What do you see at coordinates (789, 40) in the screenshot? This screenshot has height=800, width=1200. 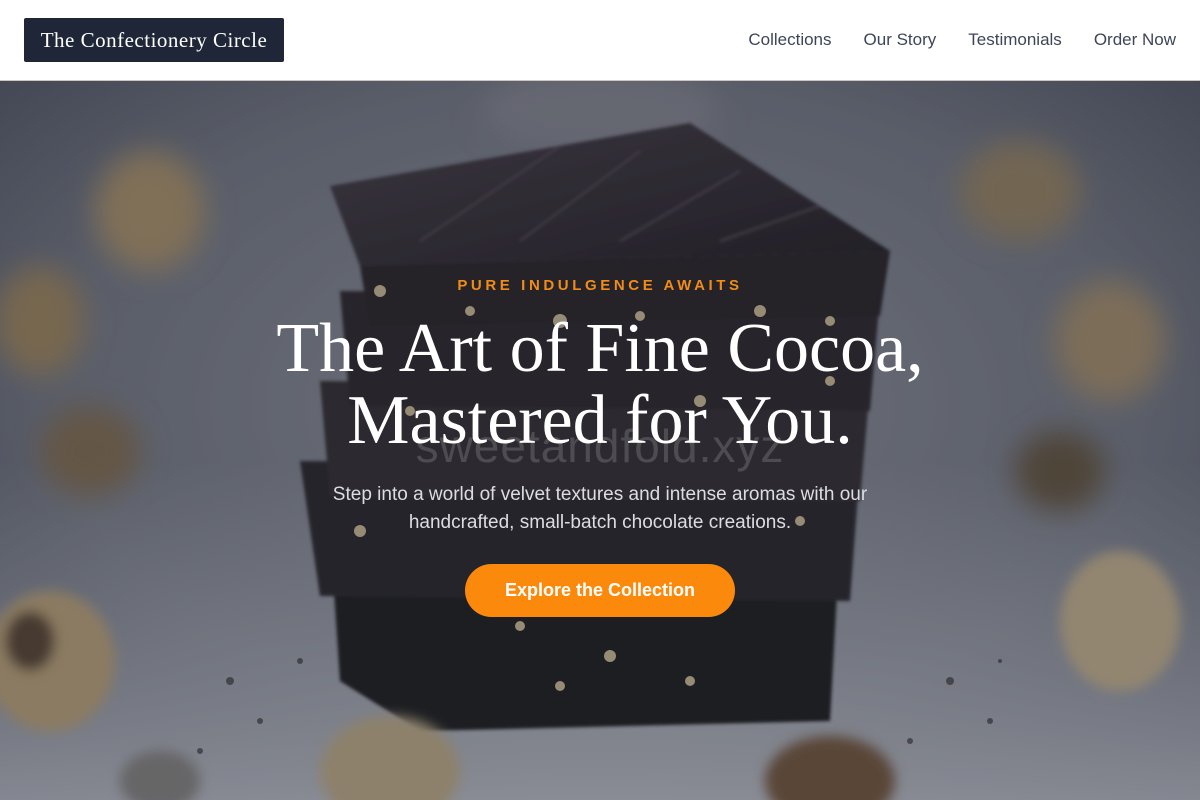 I see `nav-link-collections: Collections` at bounding box center [789, 40].